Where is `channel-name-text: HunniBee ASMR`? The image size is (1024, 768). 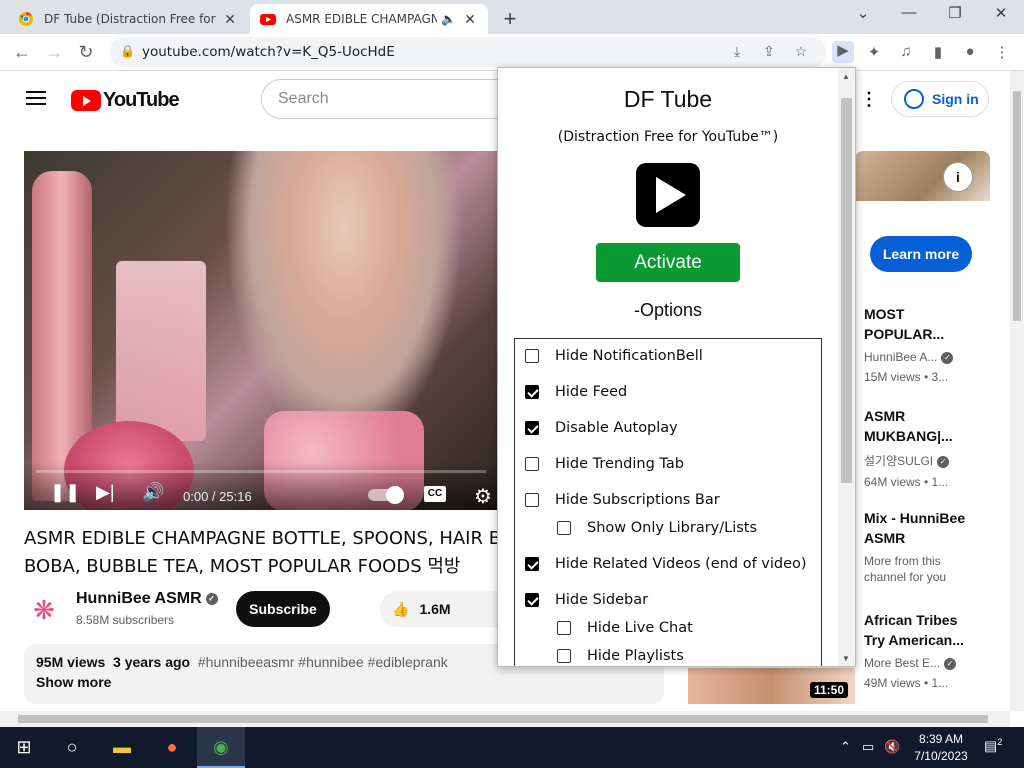 channel-name-text: HunniBee ASMR is located at coordinates (139, 598).